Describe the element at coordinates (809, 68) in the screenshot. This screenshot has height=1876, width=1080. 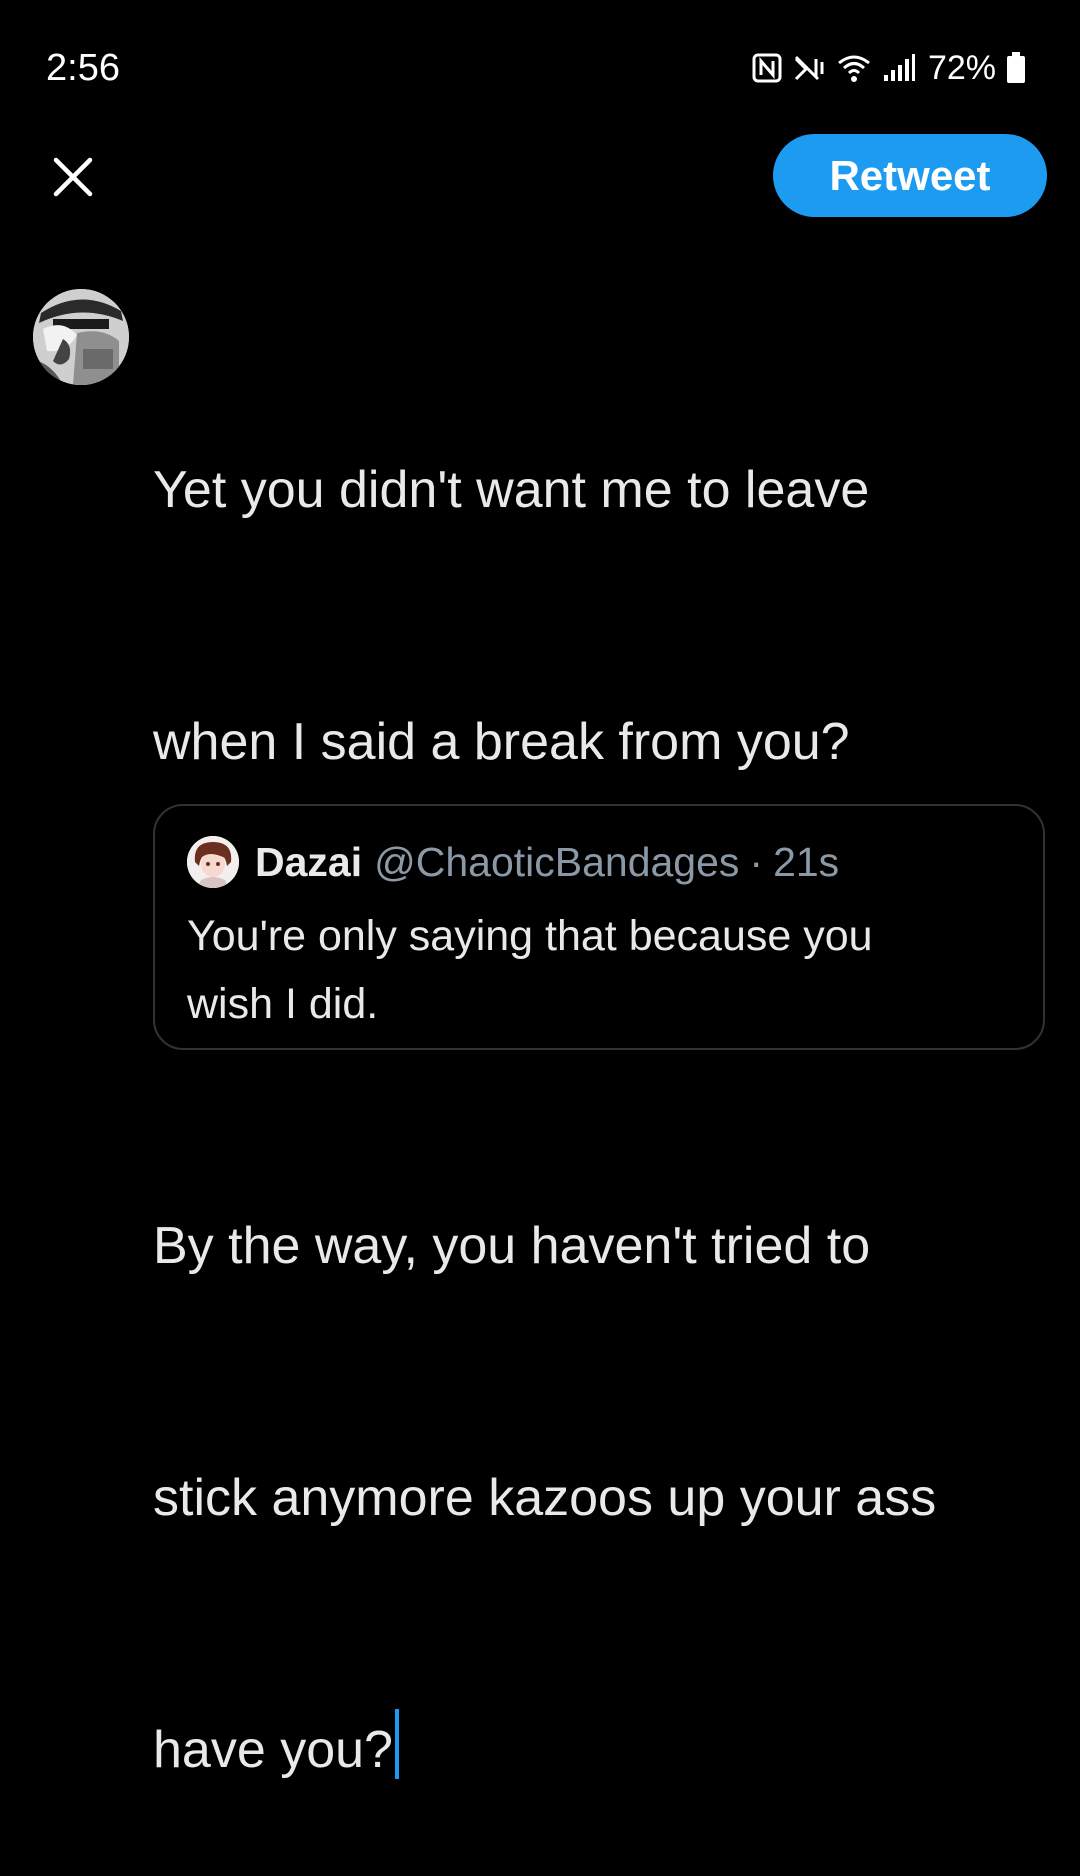
I see `vibrate-mute-icon` at that location.